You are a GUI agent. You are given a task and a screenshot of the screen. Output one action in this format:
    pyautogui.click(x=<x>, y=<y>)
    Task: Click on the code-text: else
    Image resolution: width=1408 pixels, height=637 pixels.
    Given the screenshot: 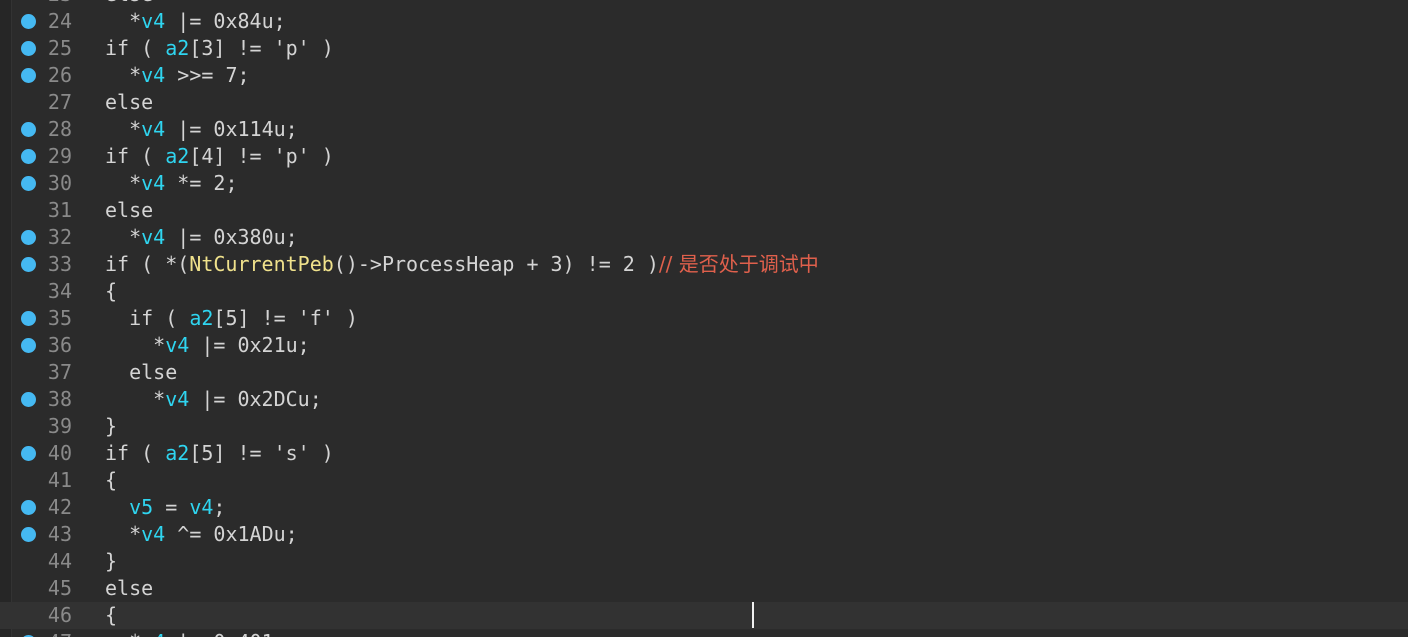 What is the action you would take?
    pyautogui.click(x=129, y=4)
    